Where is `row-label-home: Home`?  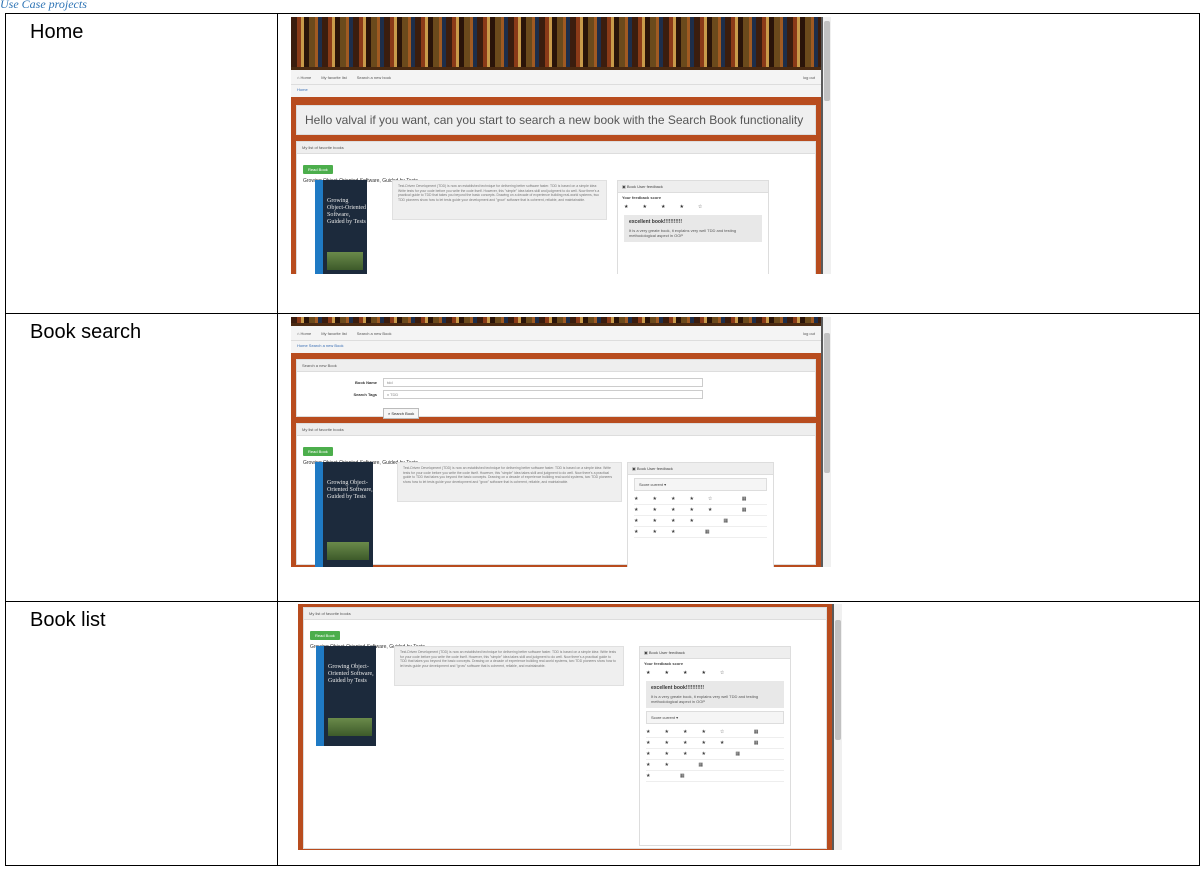
row-label-home: Home is located at coordinates (57, 32).